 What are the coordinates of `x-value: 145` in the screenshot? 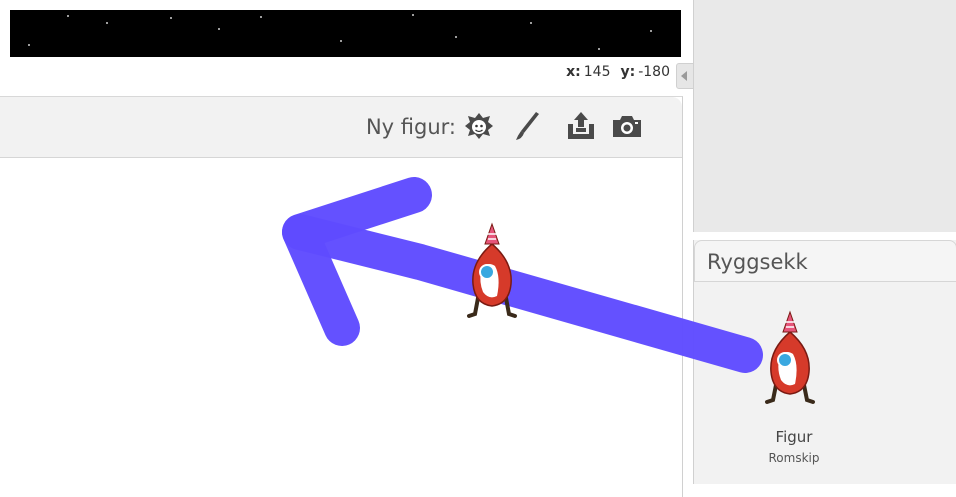 It's located at (597, 72).